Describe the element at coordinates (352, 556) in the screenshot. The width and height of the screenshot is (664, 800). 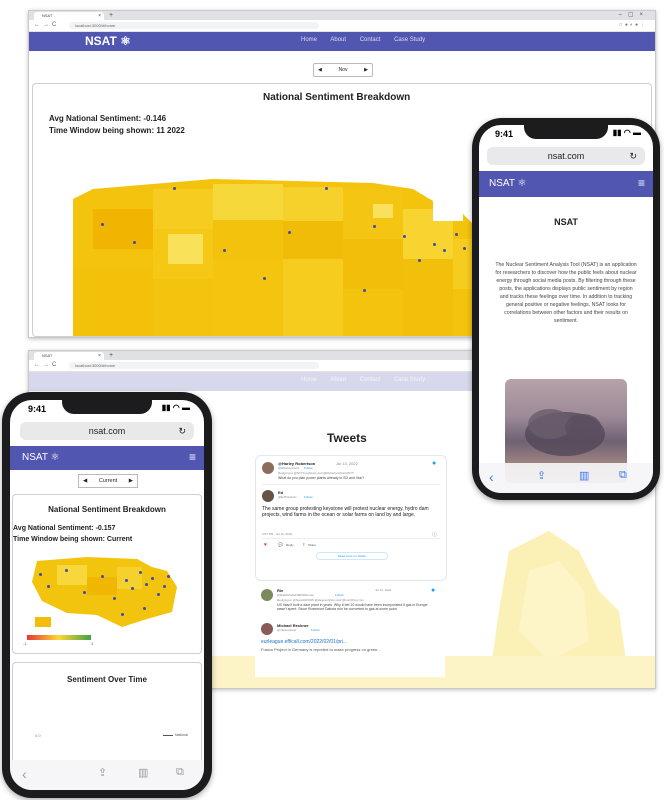
I see `read-more-link: Read more on Twitter` at that location.